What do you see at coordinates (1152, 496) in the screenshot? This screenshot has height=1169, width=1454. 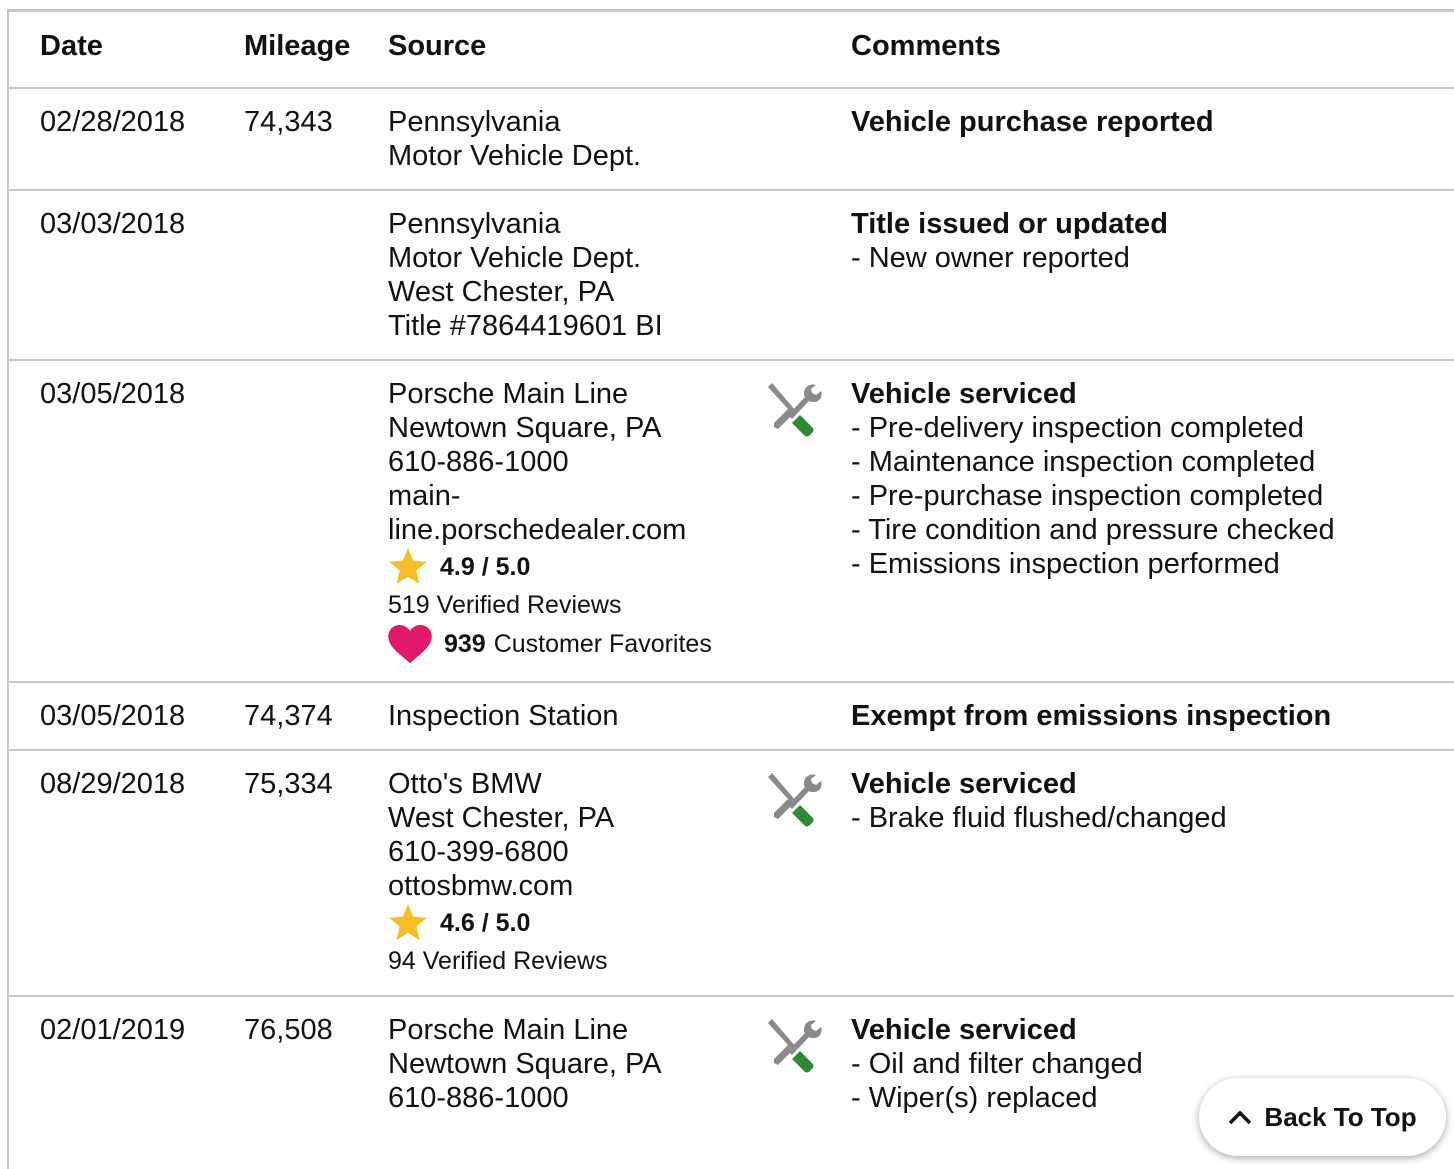 I see `comment-item: Pre-purchase inspection completed` at bounding box center [1152, 496].